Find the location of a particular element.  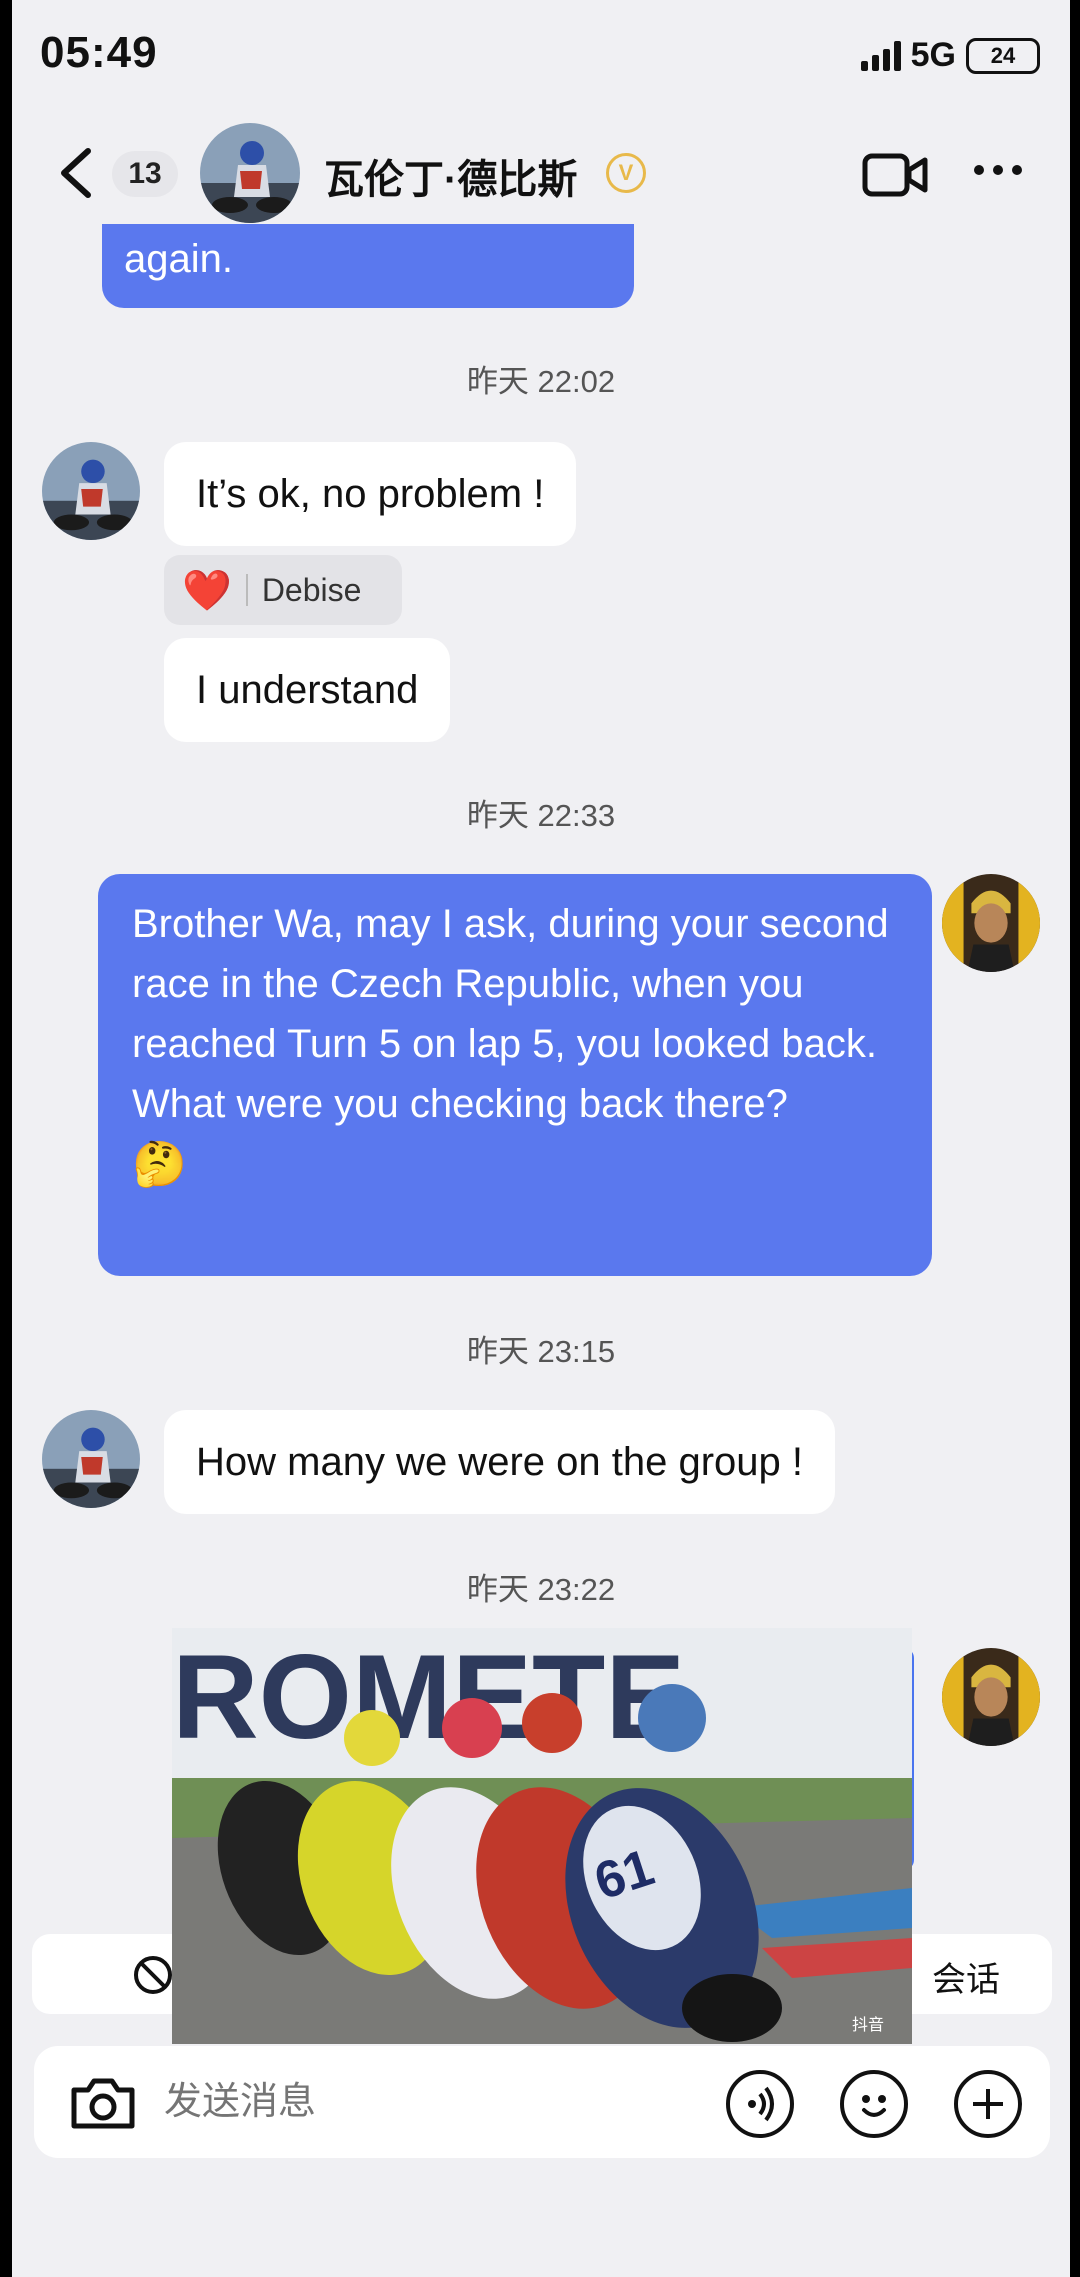

message-text: again. is located at coordinates (178, 259).